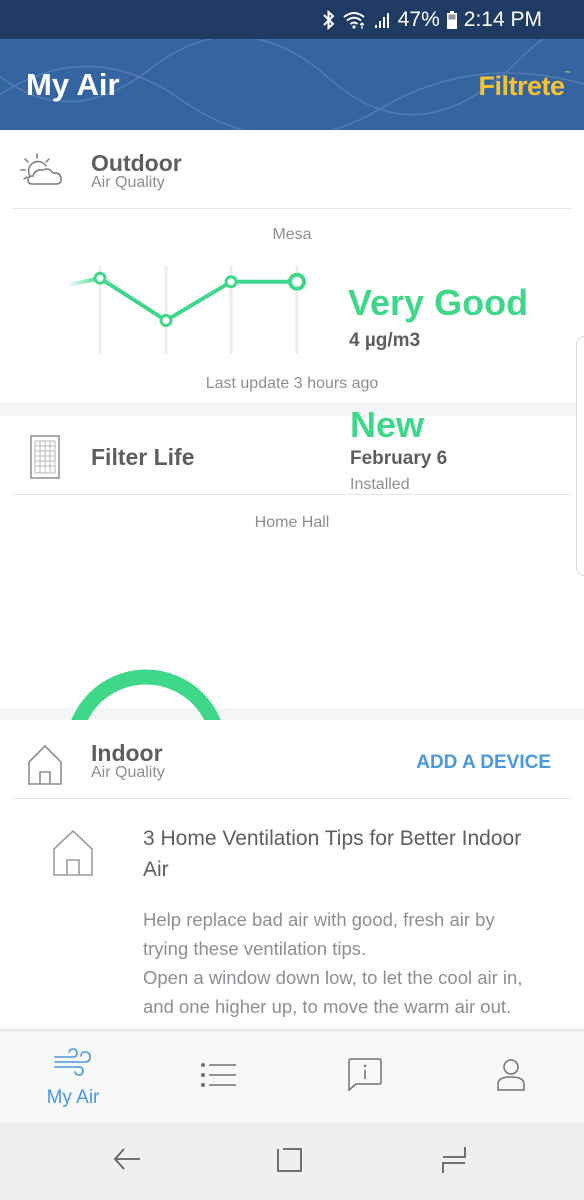  I want to click on outdoor-value: 4 µg/m3, so click(385, 340).